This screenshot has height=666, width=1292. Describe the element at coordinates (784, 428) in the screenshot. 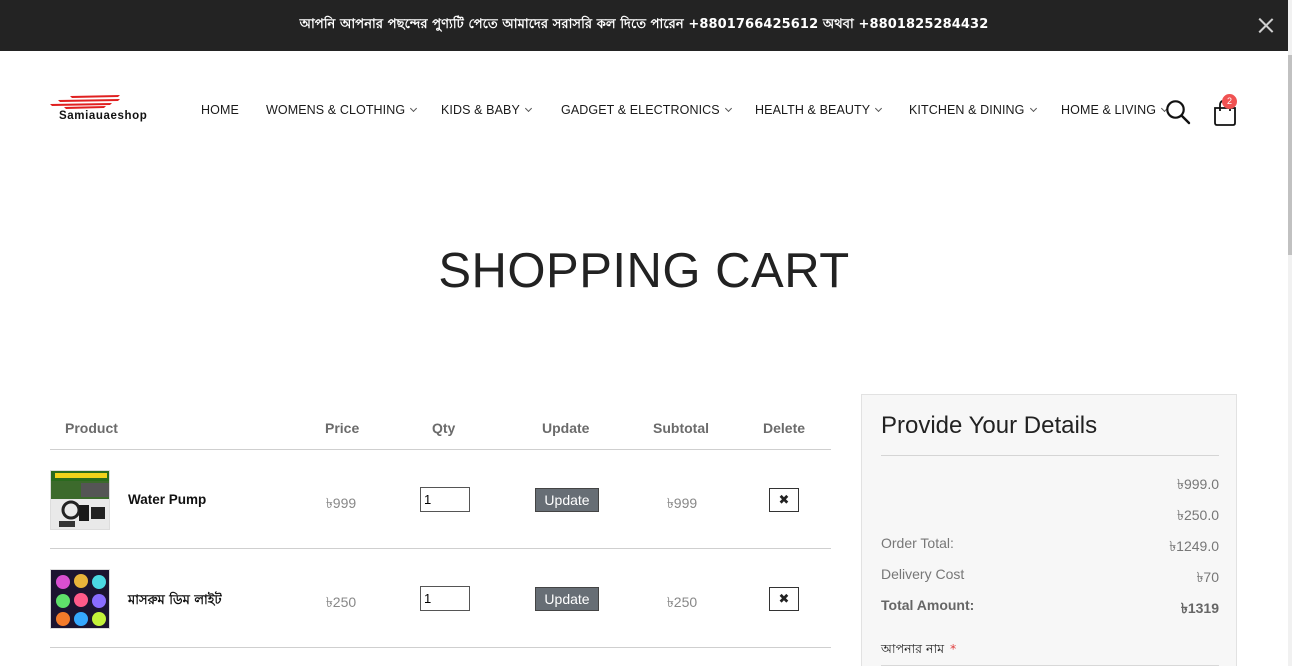

I see `header-delete: Delete` at that location.